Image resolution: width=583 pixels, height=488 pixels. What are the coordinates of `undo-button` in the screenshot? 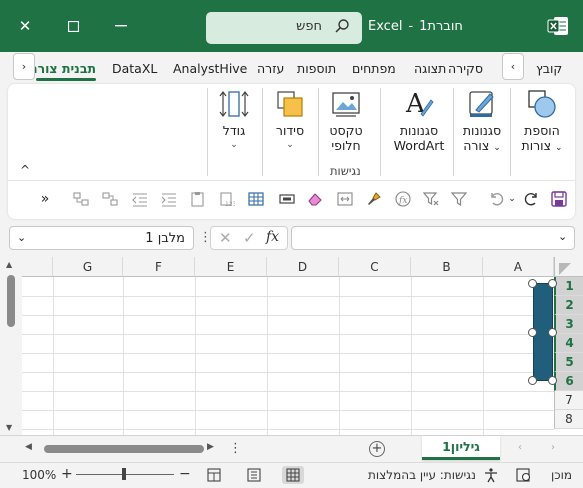 It's located at (497, 199).